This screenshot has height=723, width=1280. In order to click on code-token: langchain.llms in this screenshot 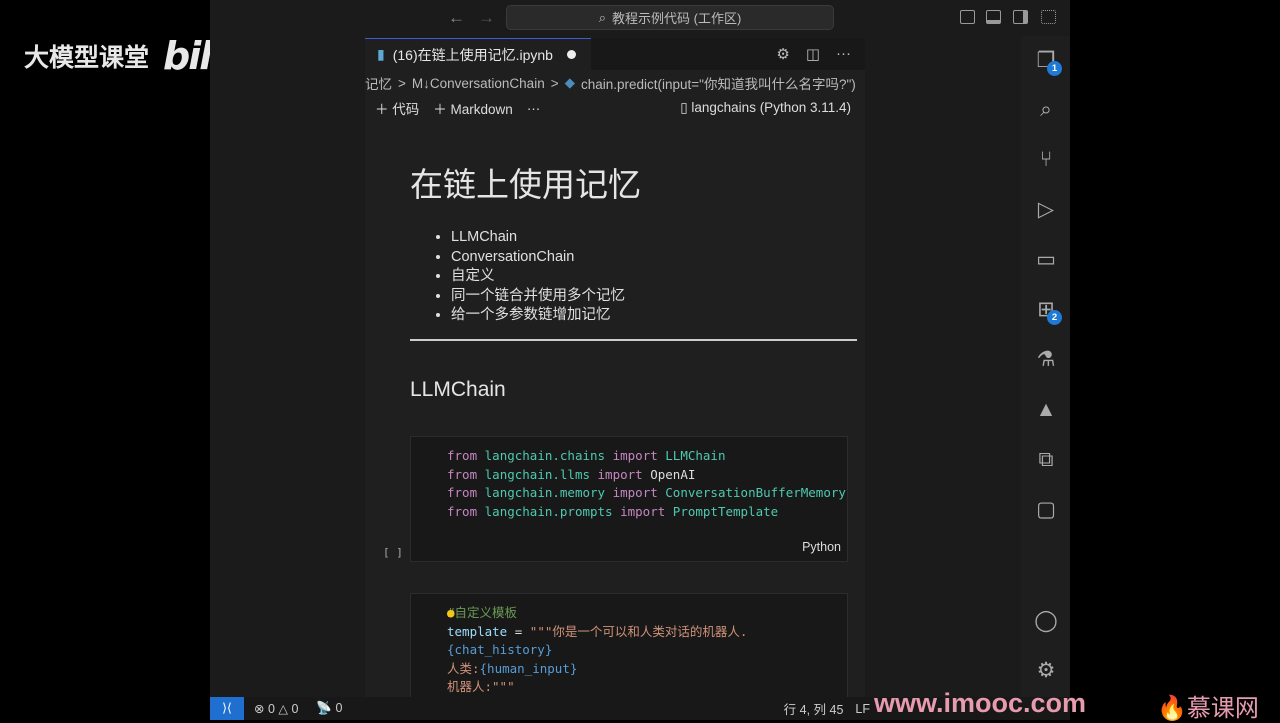, I will do `click(537, 474)`.